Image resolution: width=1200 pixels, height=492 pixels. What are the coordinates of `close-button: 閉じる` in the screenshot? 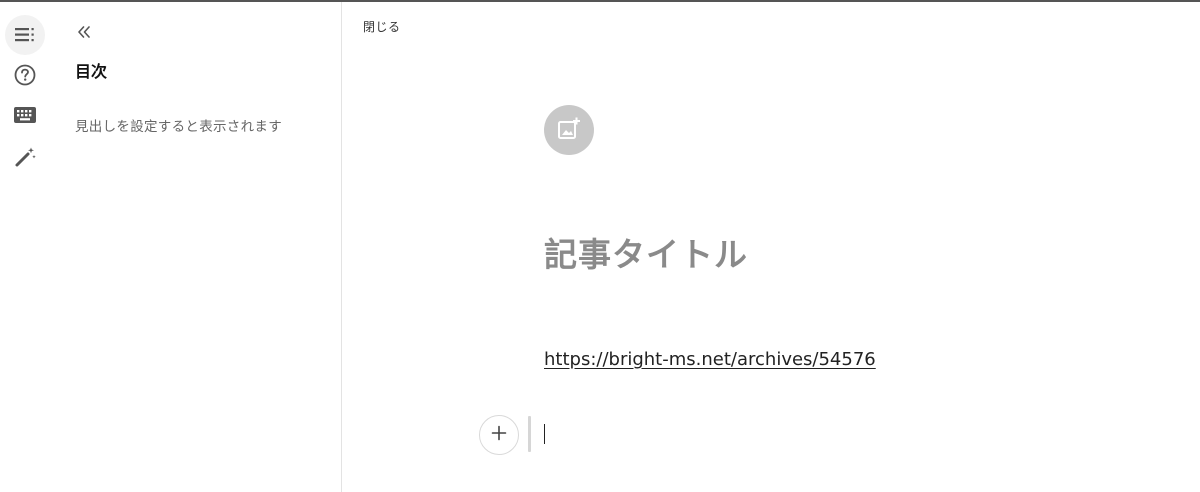 It's located at (382, 26).